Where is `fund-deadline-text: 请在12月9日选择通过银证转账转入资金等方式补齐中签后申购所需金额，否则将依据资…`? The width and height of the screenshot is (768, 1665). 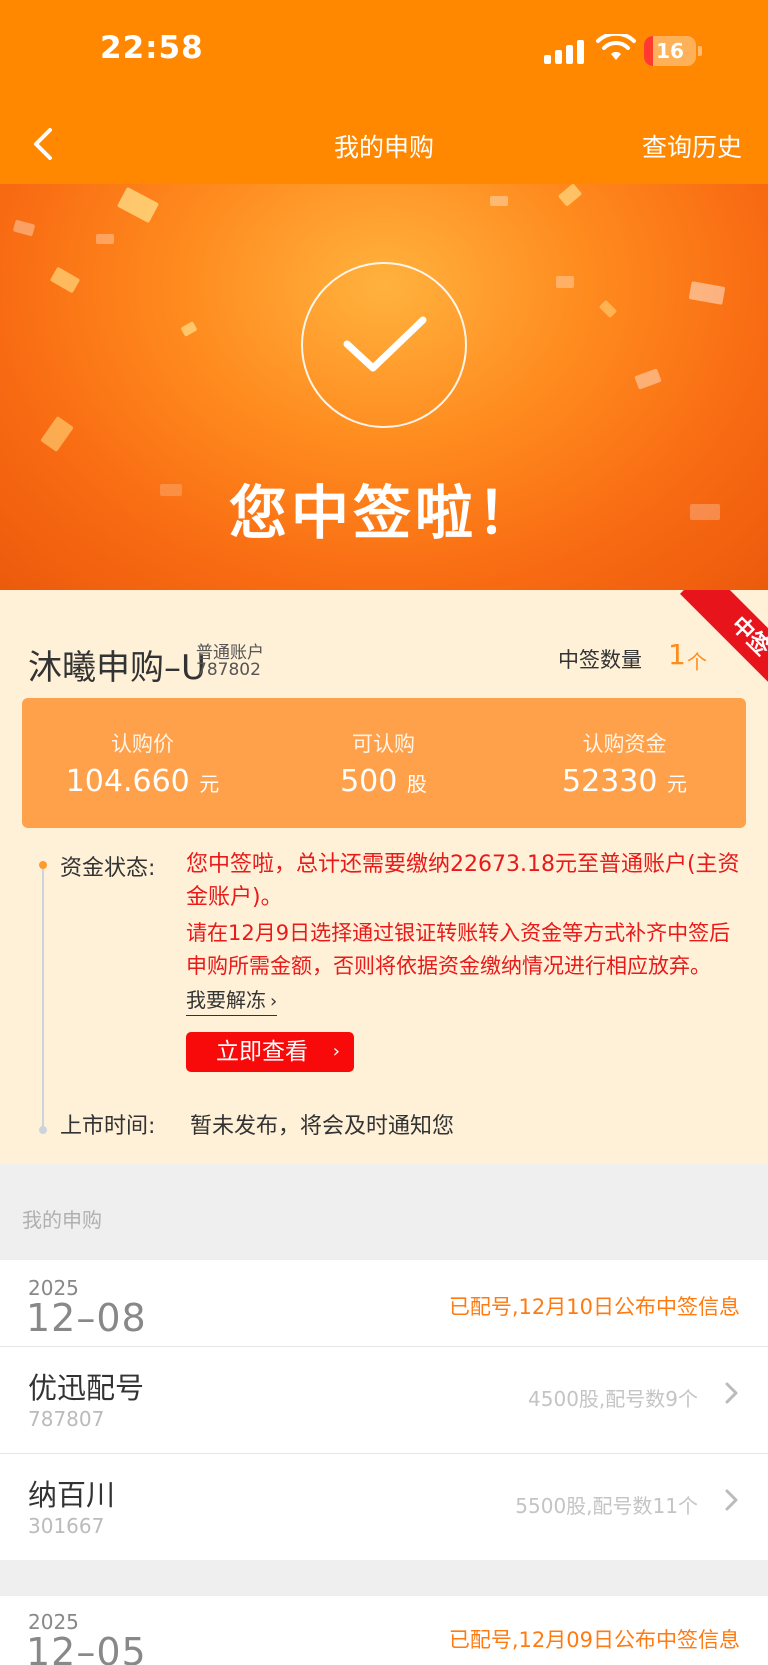 fund-deadline-text: 请在12月9日选择通过银证转账转入资金等方式补齐中签后申购所需金额，否则将依据资… is located at coordinates (458, 949).